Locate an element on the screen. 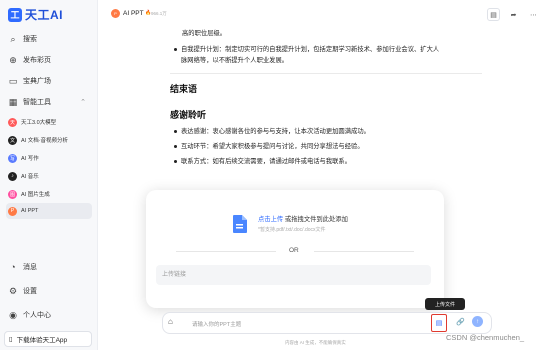  logo-mark-icon: 工 is located at coordinates (15, 14).